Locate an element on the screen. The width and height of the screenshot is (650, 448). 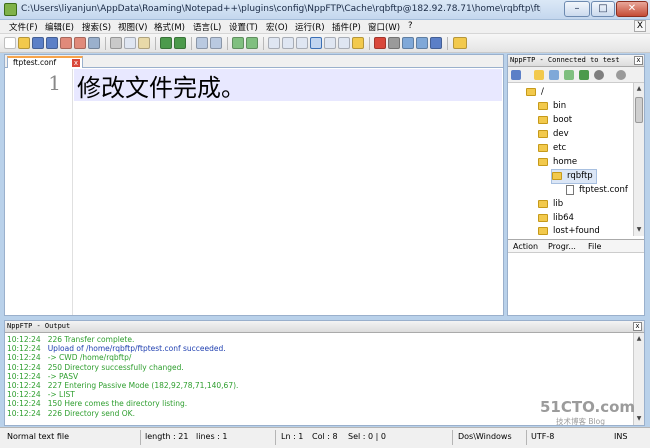
tree-node-label: lost+found is located at coordinates (576, 231).